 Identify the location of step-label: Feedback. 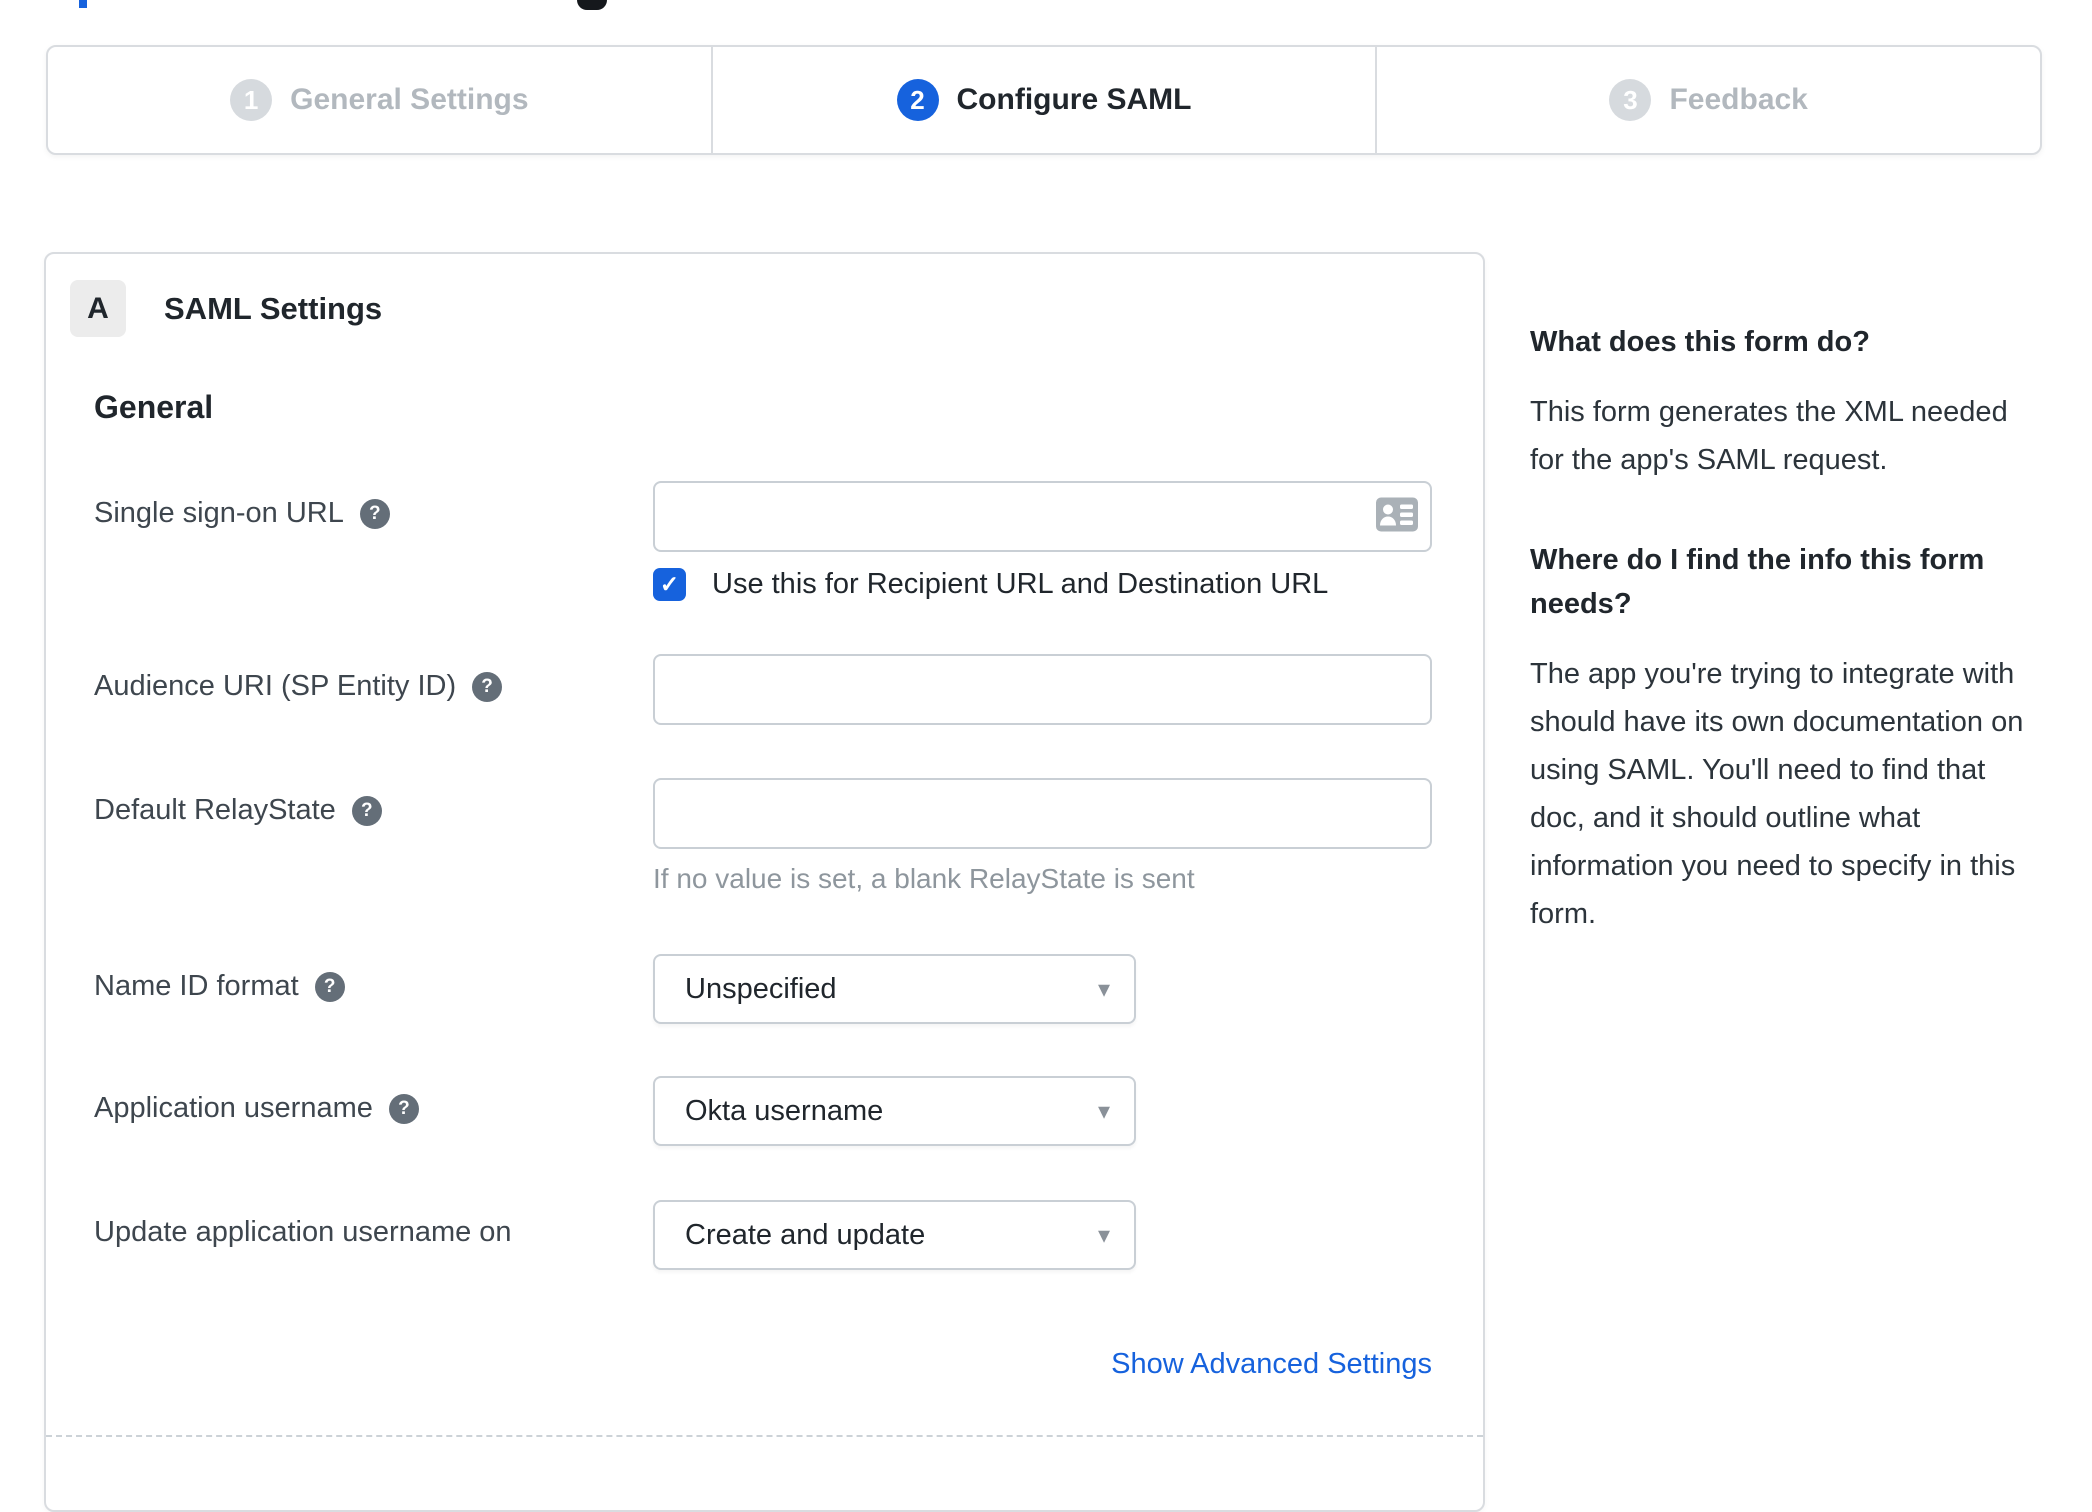
(1738, 99).